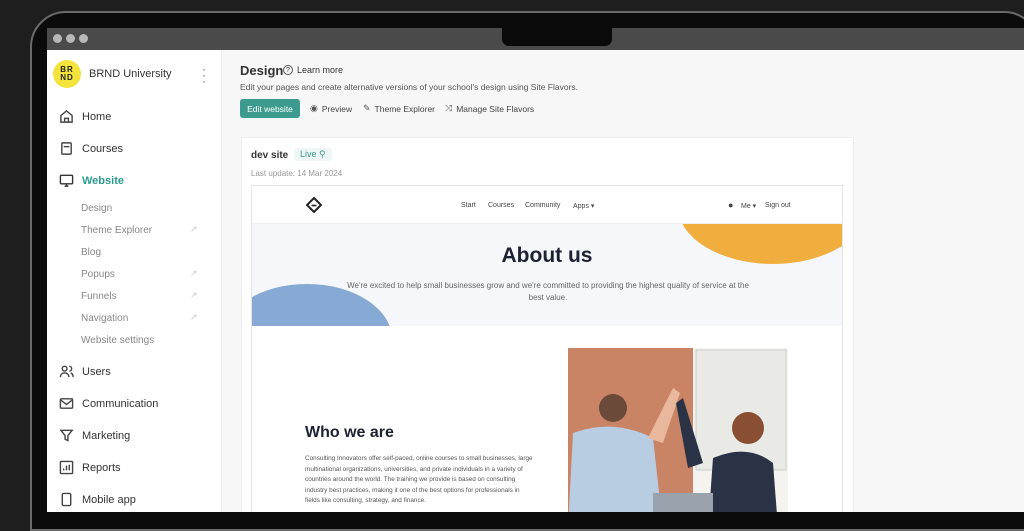 The height and width of the screenshot is (531, 1024). What do you see at coordinates (97, 499) in the screenshot?
I see `sidebar-item-mobile-app: Mobile app` at bounding box center [97, 499].